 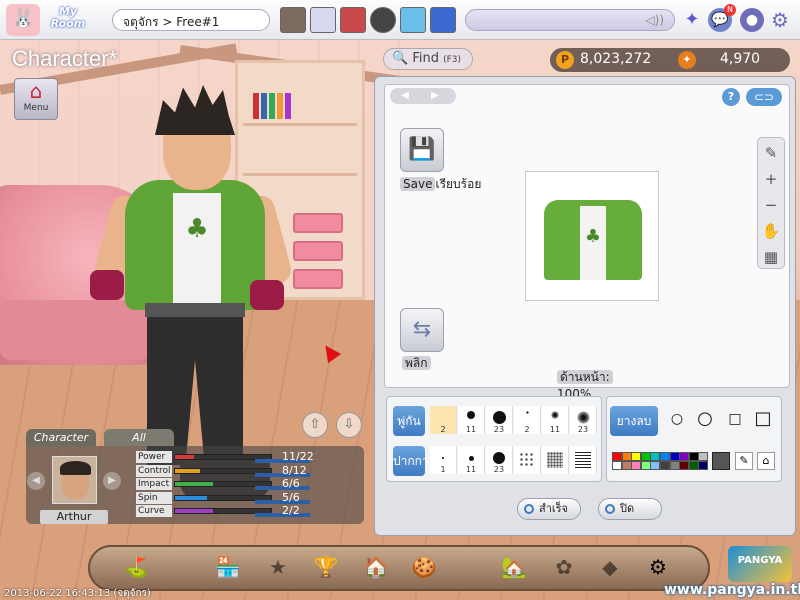 I want to click on flip-label: พลิก, so click(x=416, y=363).